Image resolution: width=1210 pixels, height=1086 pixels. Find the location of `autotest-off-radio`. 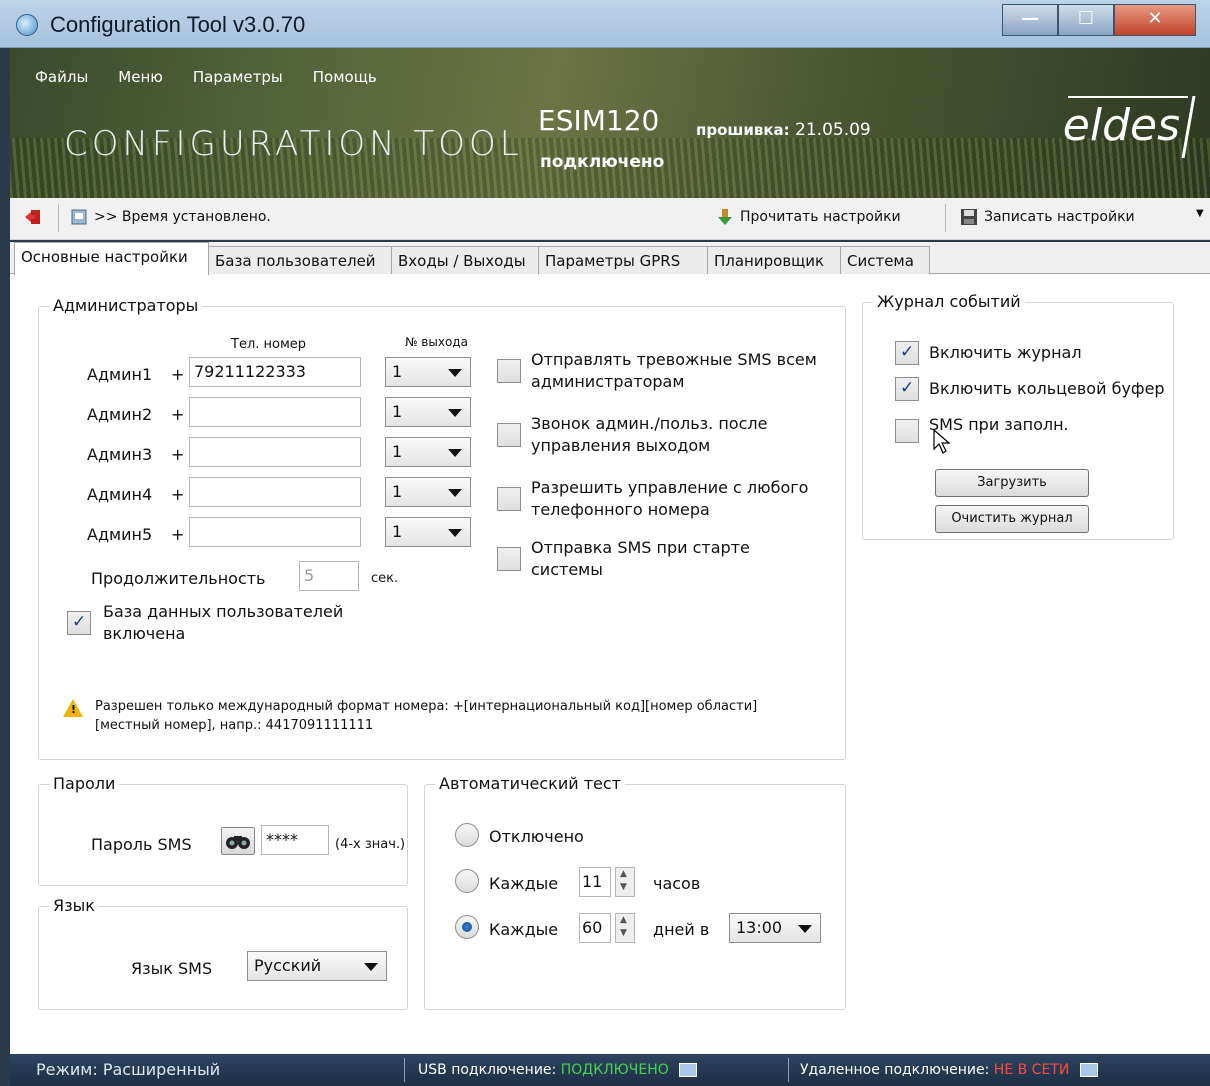

autotest-off-radio is located at coordinates (467, 835).